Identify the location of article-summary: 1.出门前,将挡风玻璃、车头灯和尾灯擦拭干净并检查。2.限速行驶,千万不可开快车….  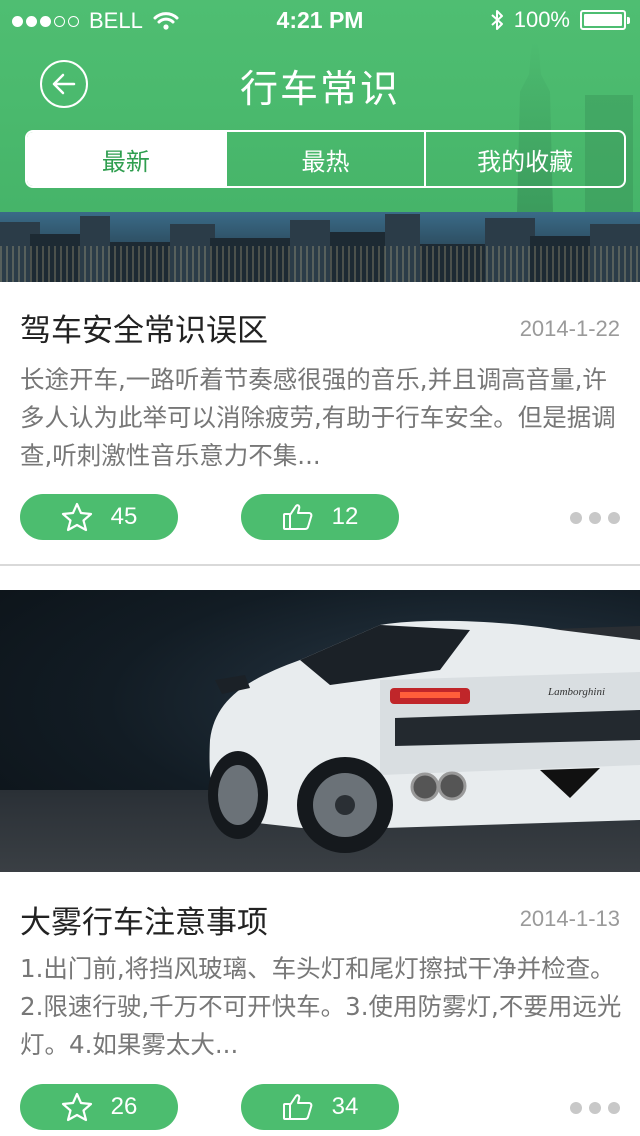
(322, 1007).